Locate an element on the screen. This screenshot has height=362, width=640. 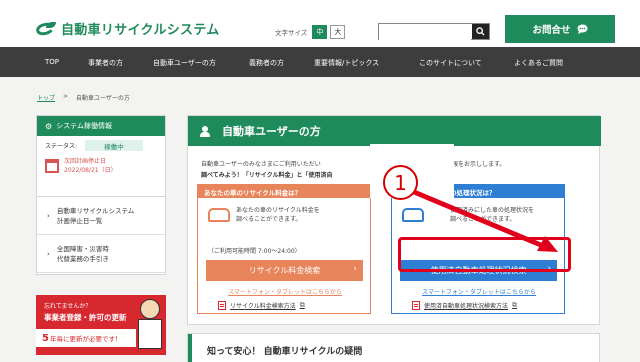
search-input is located at coordinates (425, 37).